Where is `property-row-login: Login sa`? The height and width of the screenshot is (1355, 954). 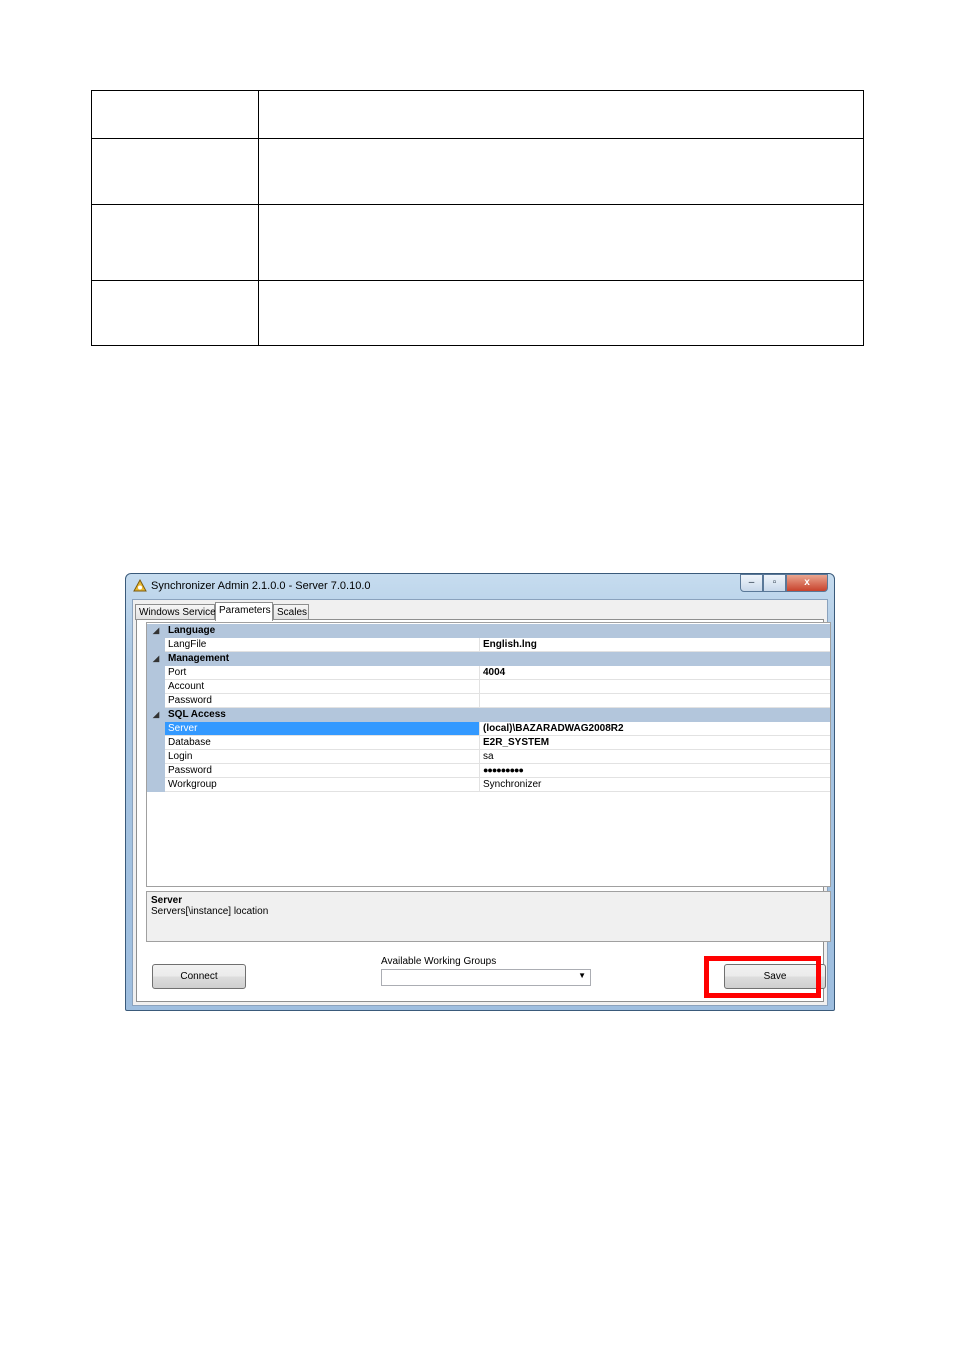 property-row-login: Login sa is located at coordinates (488, 757).